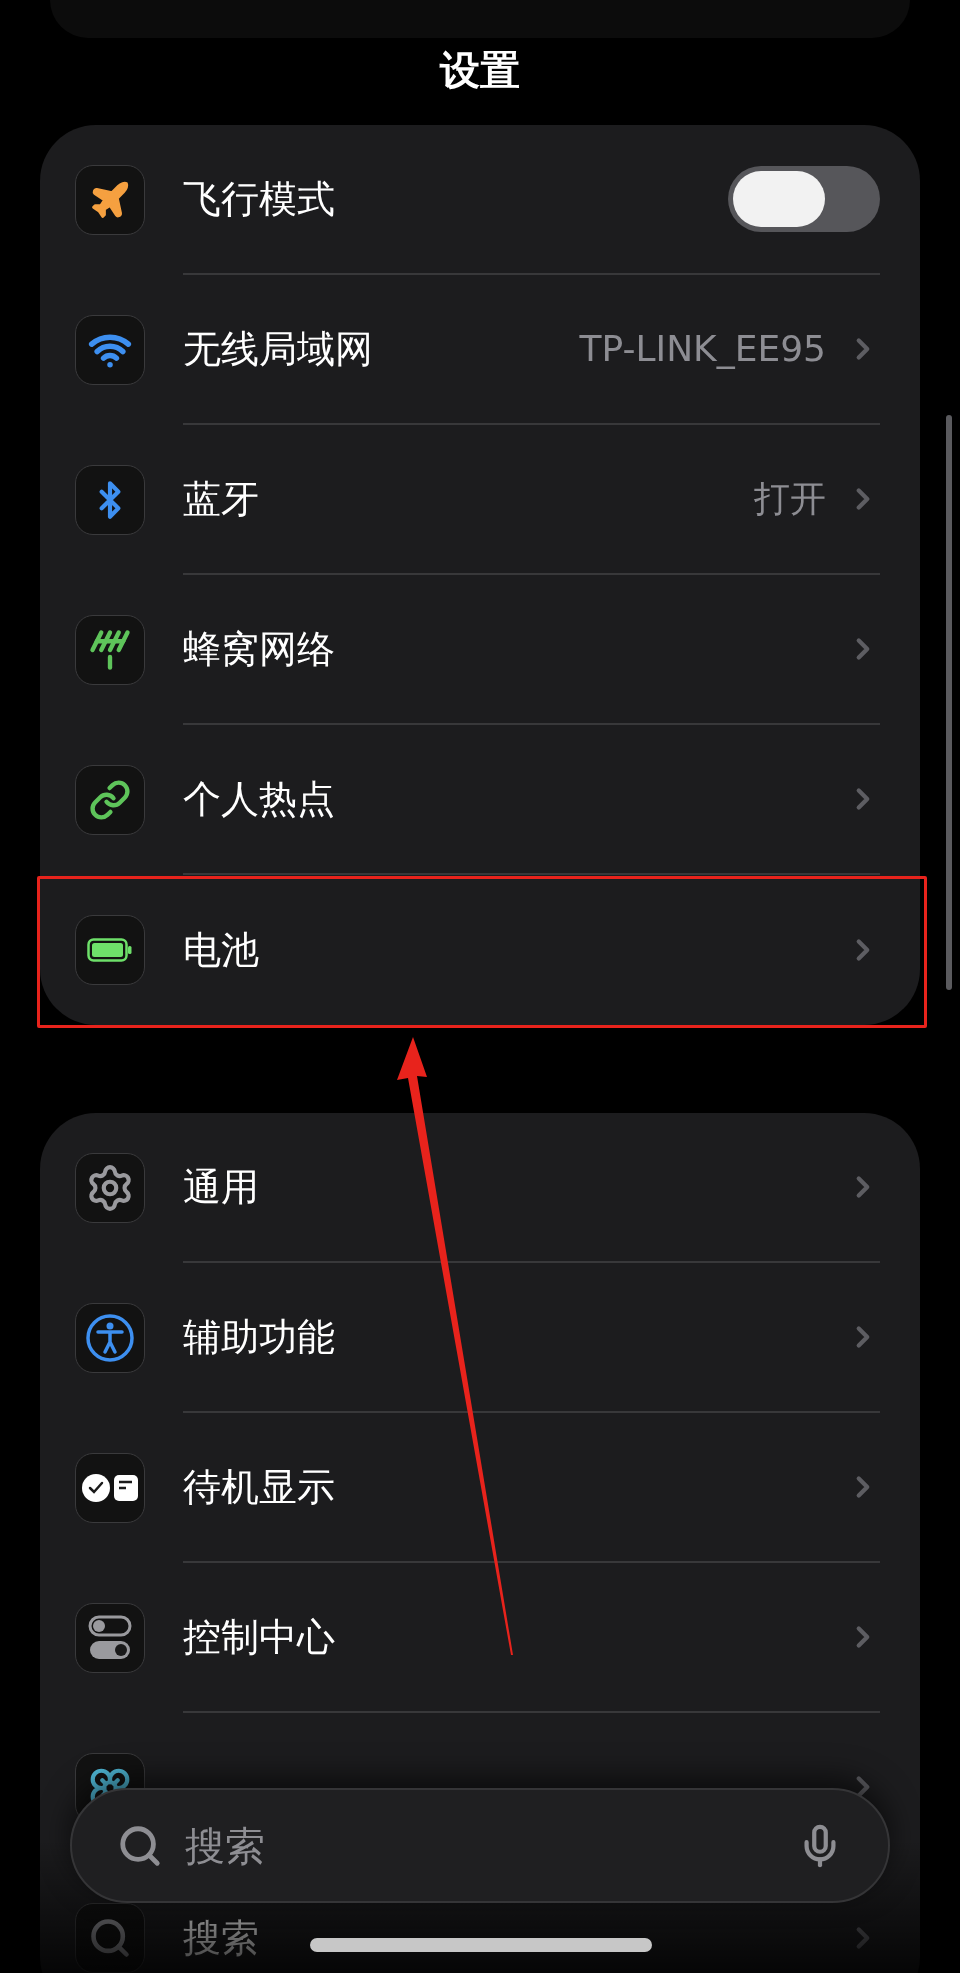 The width and height of the screenshot is (960, 1973). Describe the element at coordinates (221, 499) in the screenshot. I see `setting-label: 蓝牙` at that location.